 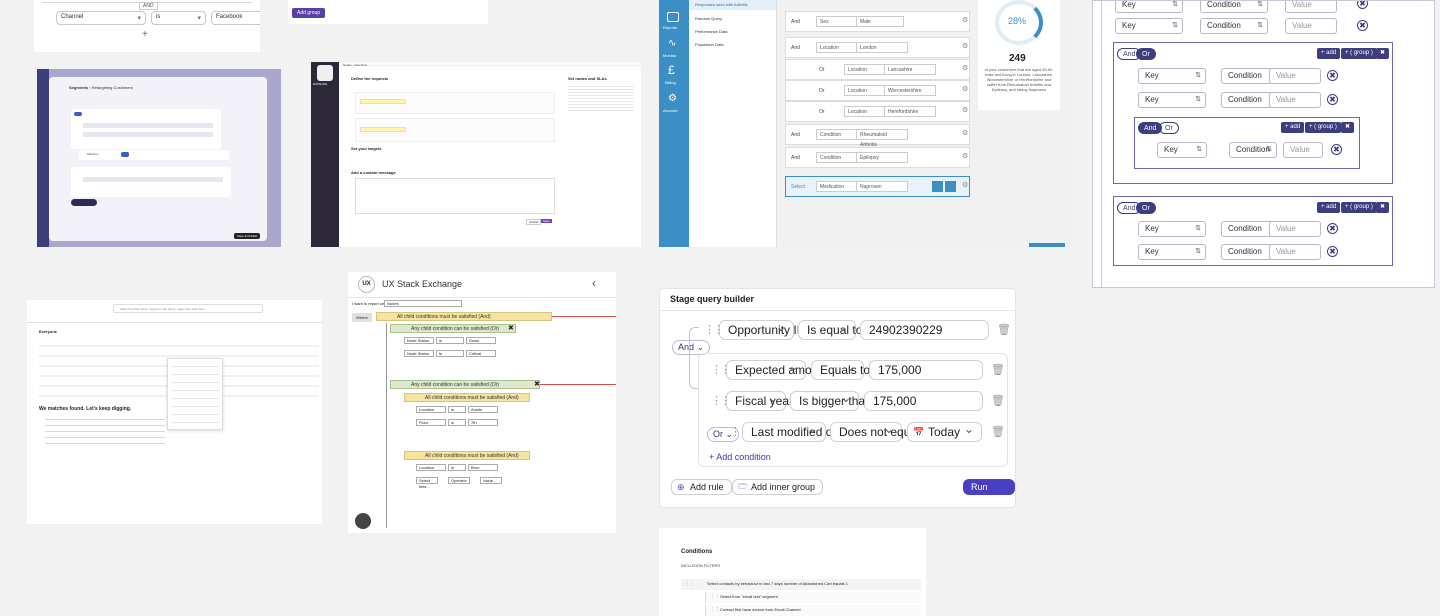 I want to click on billing-icon: £, so click(x=671, y=70).